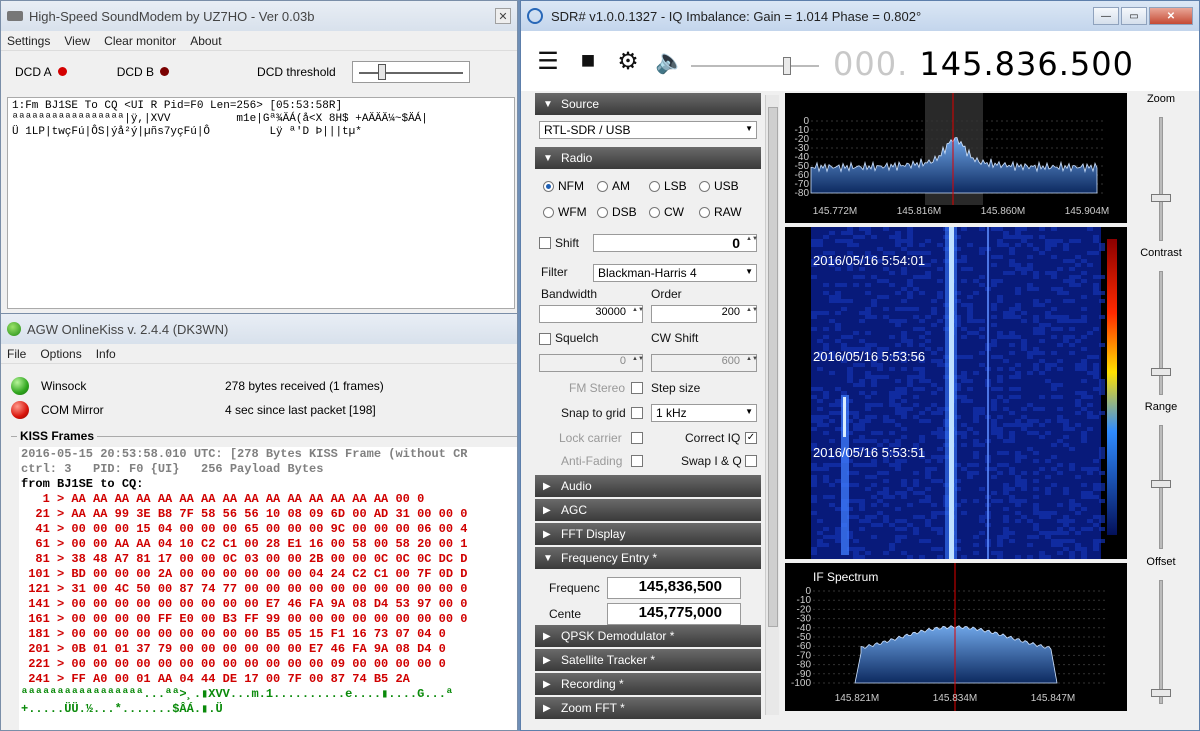  I want to click on onlinekiss-titlebar: AGW OnlineKiss v. 2.4.4 (DK3WN), so click(259, 329).